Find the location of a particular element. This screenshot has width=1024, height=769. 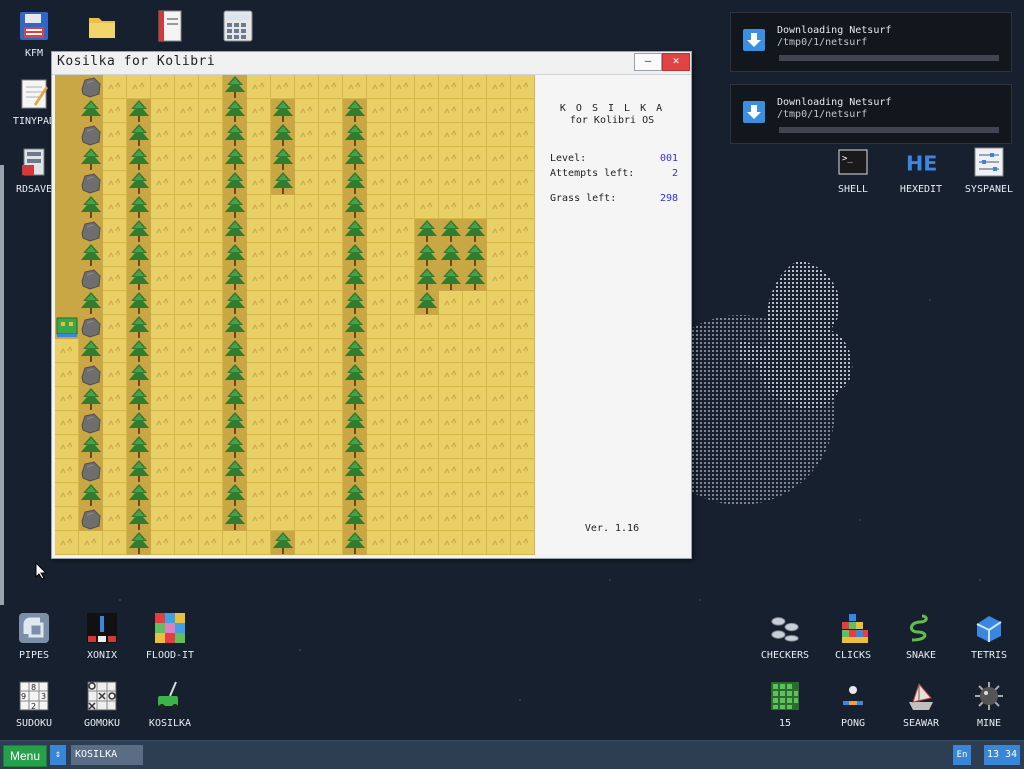

desktop-icon-label: XONIX is located at coordinates (102, 655).